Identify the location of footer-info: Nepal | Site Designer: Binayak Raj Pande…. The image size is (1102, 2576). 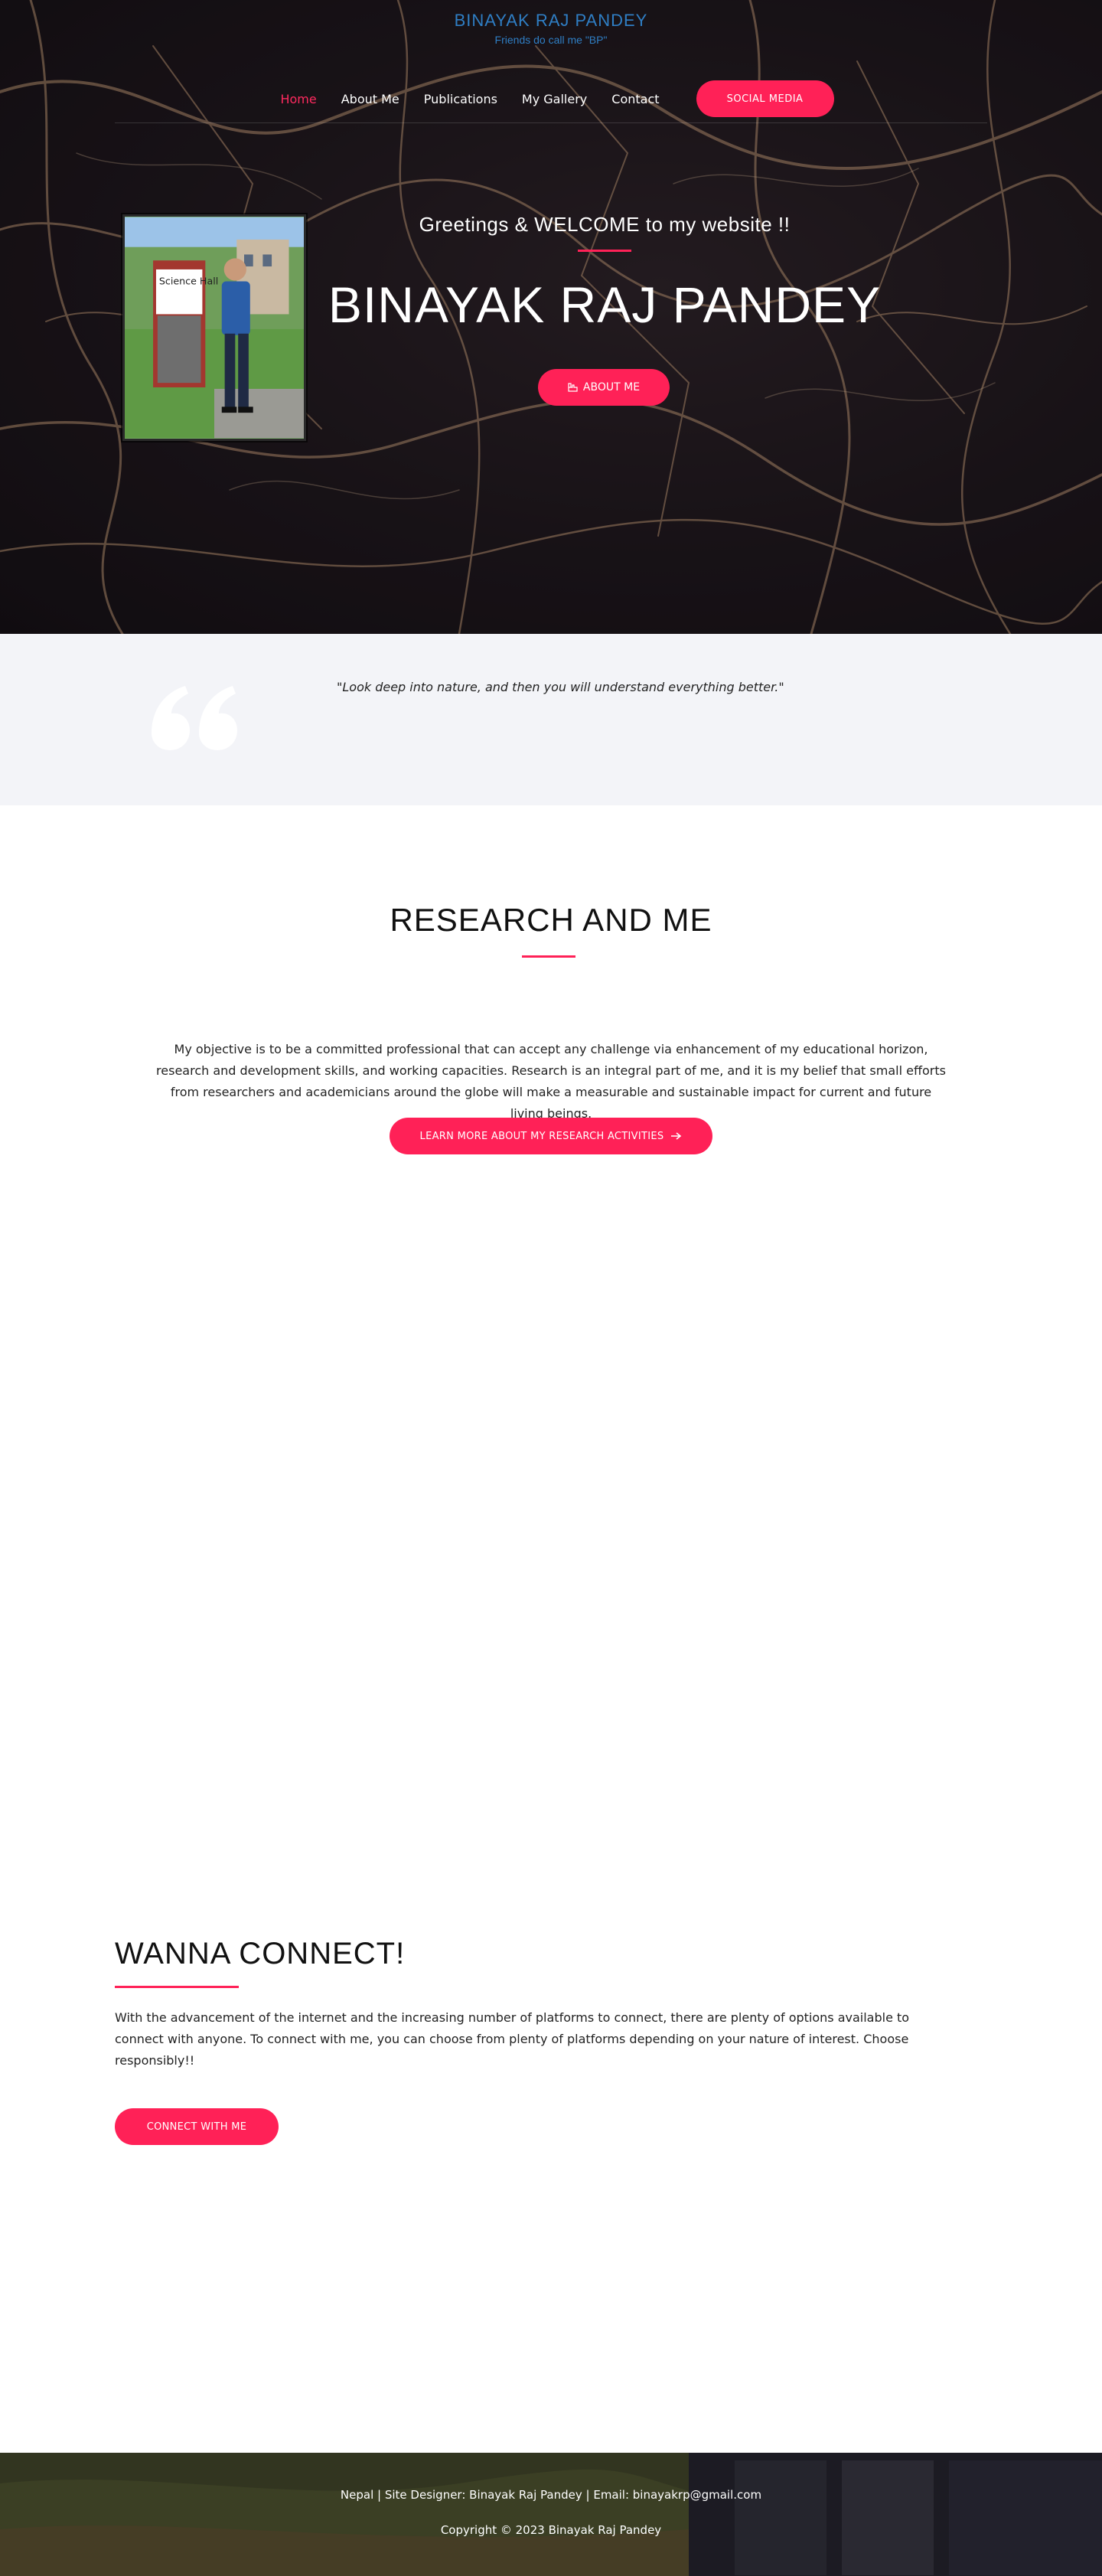
(551, 2495).